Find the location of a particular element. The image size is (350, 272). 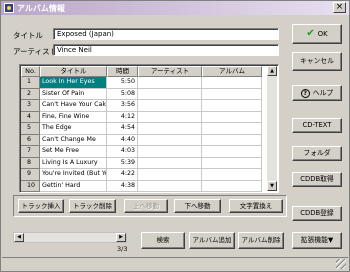

track-time-cell: 4:38 is located at coordinates (122, 186).